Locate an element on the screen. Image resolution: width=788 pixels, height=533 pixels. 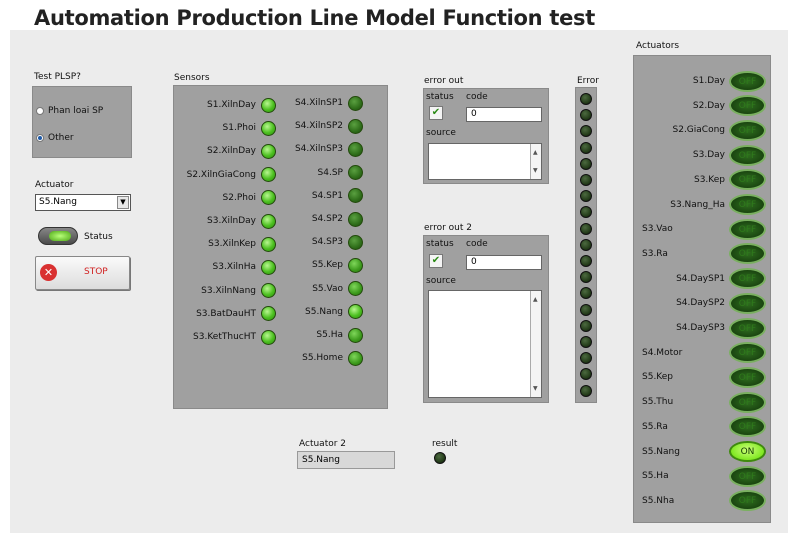
radio-circle is located at coordinates (40, 111).